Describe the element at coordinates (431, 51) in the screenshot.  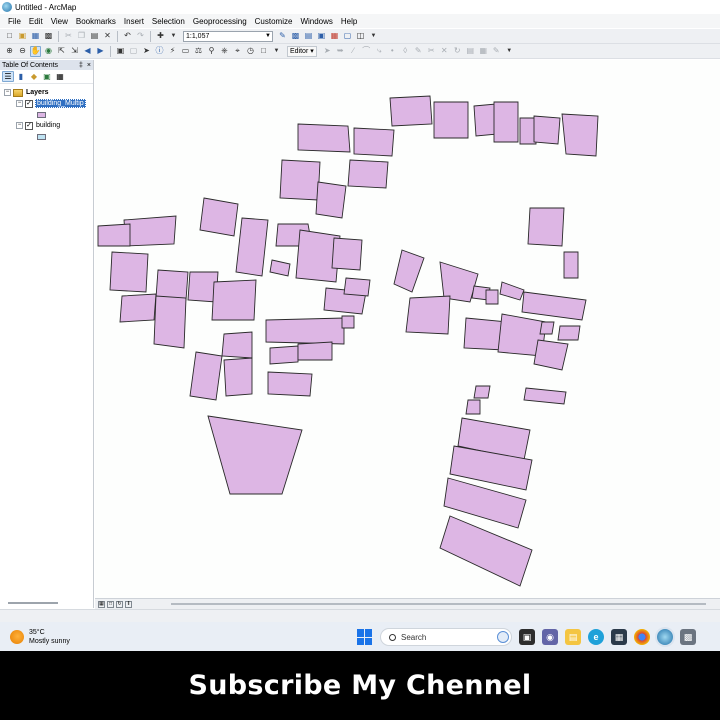
I see `cut-polygon-icon: ✂` at that location.